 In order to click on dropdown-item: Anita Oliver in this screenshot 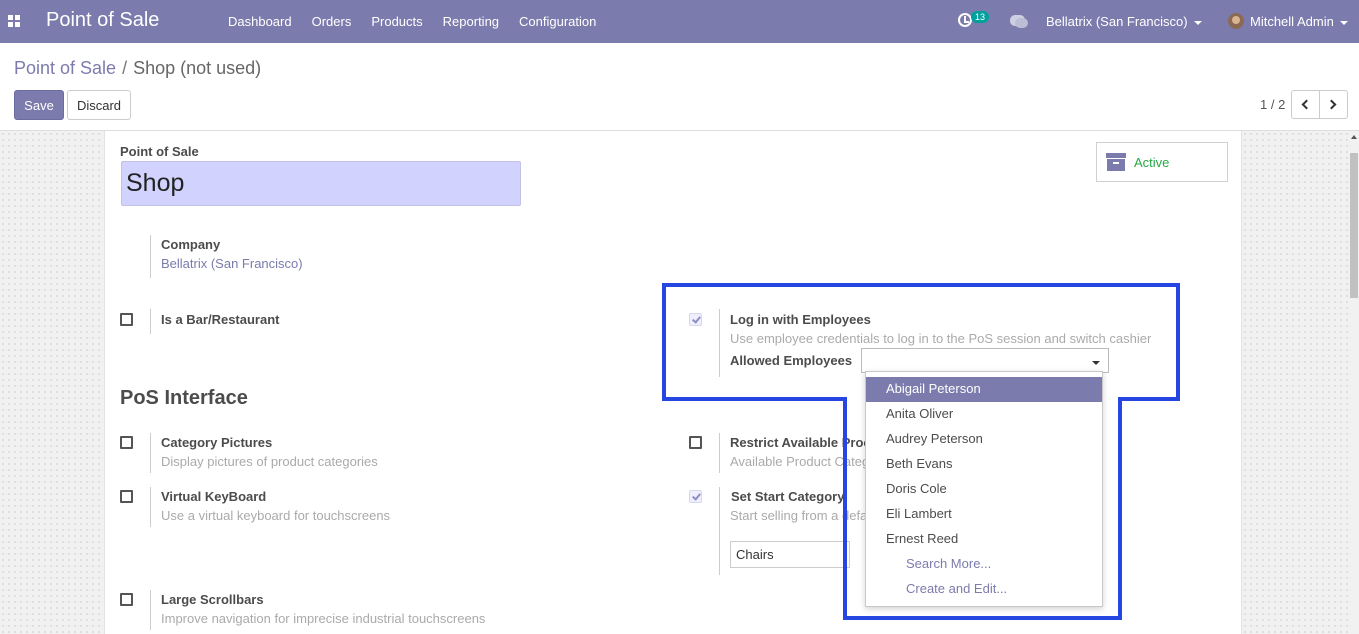, I will do `click(984, 414)`.